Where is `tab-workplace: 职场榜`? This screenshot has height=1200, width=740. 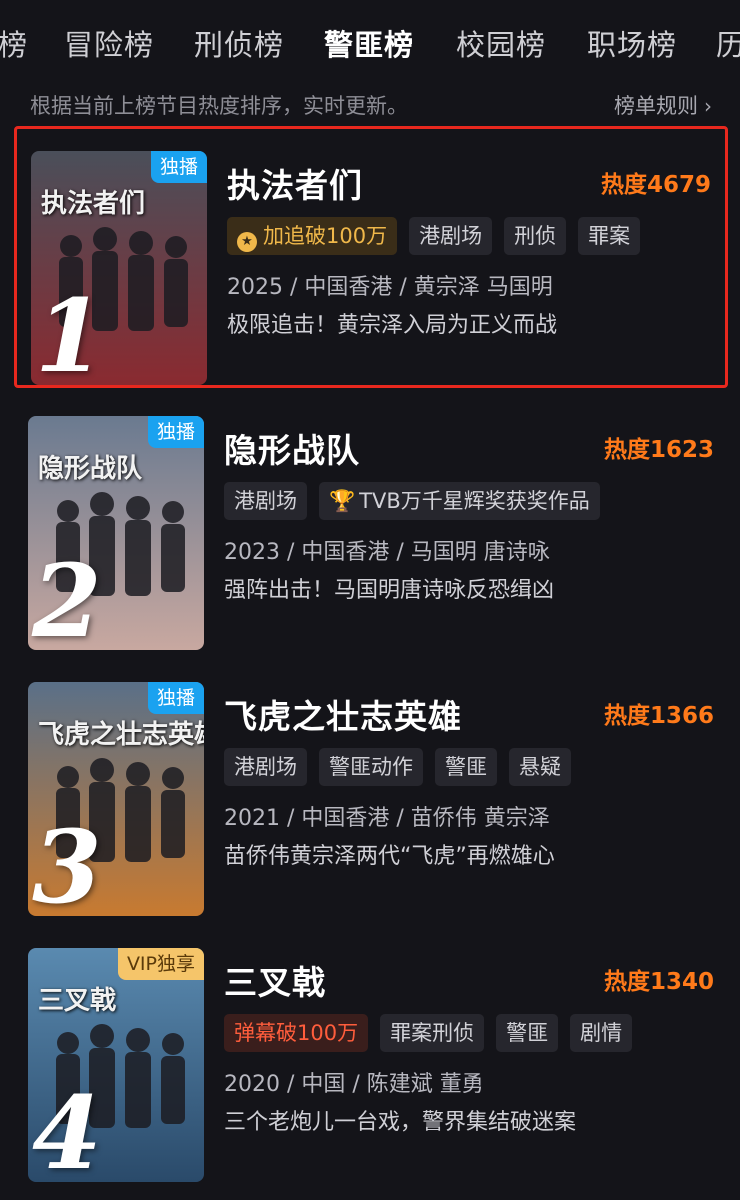 tab-workplace: 职场榜 is located at coordinates (632, 43).